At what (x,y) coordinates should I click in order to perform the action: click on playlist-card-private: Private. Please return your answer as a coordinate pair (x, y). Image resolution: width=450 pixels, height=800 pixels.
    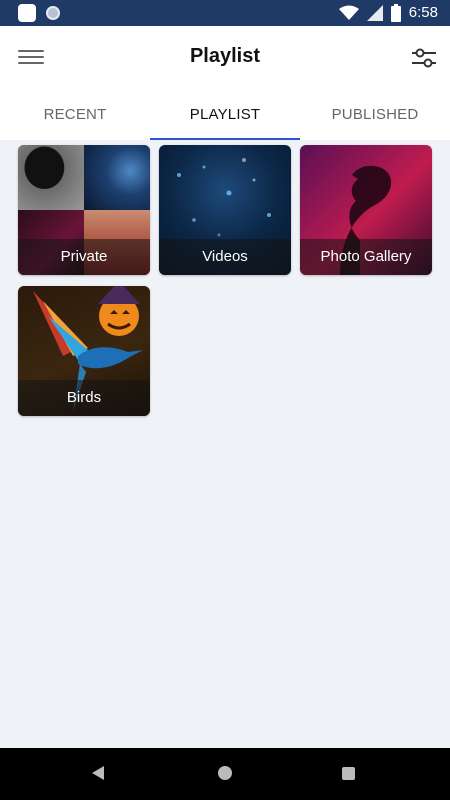
    Looking at the image, I should click on (84, 210).